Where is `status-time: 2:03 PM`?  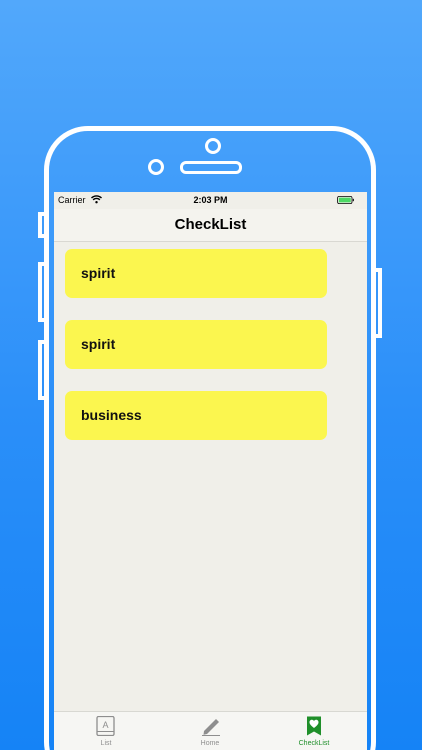
status-time: 2:03 PM is located at coordinates (210, 200).